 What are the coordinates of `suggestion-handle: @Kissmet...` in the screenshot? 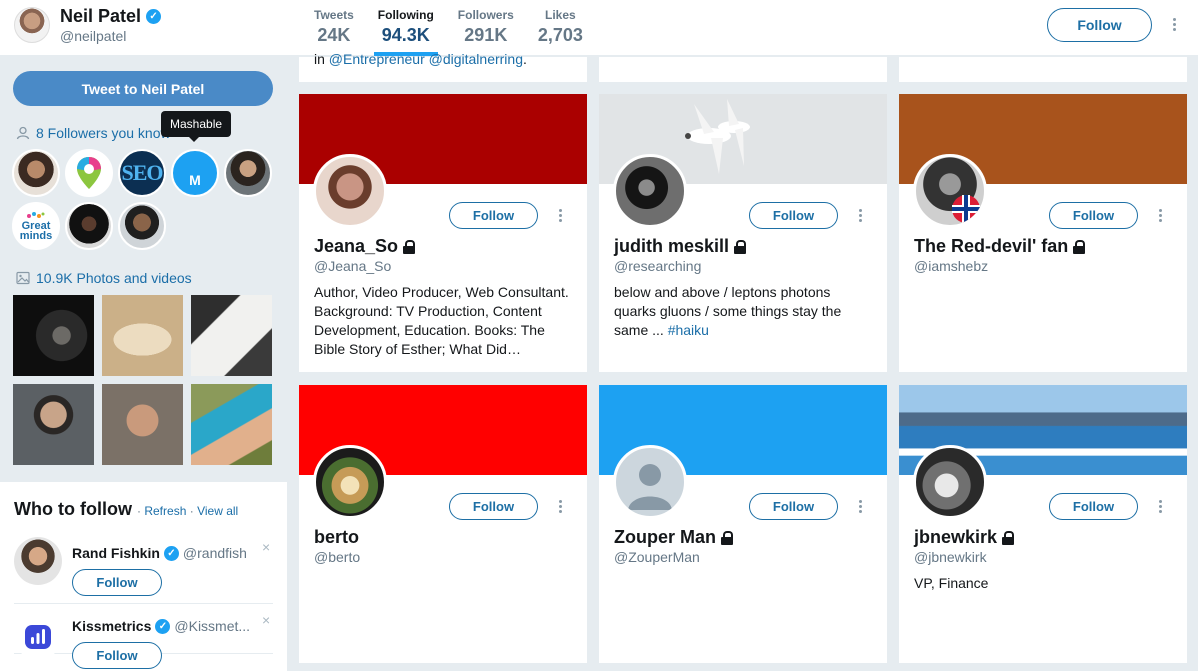 It's located at (212, 626).